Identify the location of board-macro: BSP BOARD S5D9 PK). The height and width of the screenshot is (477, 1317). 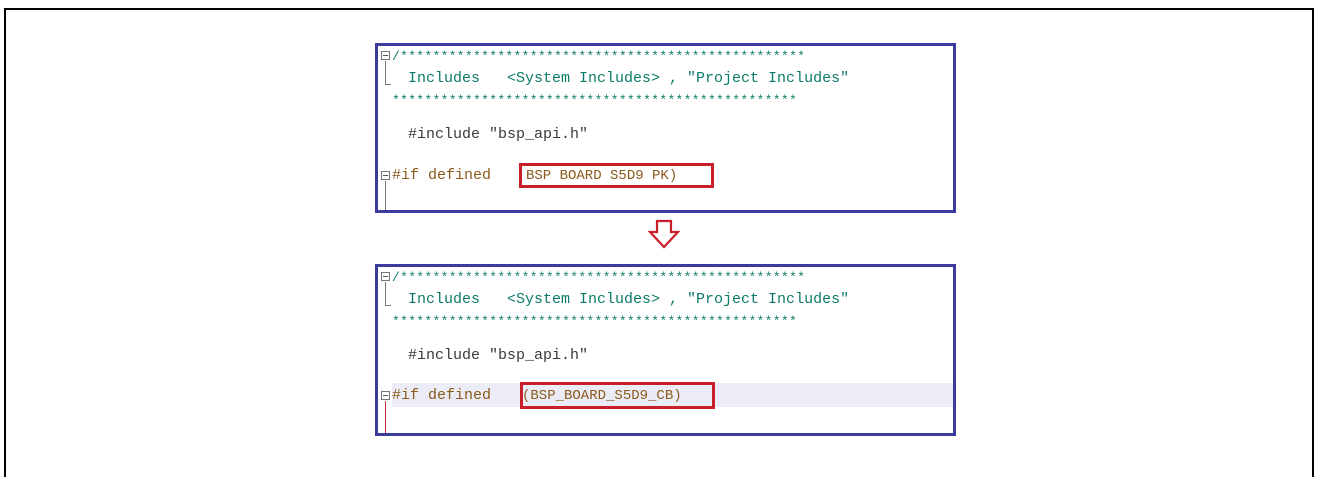
(602, 176).